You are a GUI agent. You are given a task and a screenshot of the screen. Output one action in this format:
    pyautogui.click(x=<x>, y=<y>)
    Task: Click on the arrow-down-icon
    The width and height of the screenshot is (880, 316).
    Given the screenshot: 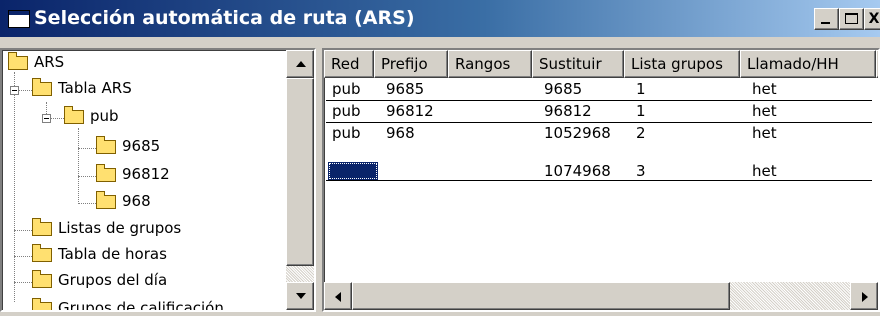 What is the action you would take?
    pyautogui.click(x=301, y=296)
    